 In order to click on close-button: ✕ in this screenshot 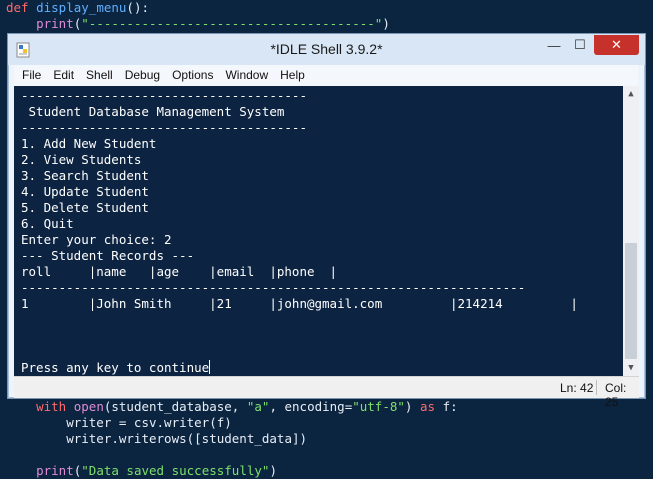, I will do `click(616, 45)`.